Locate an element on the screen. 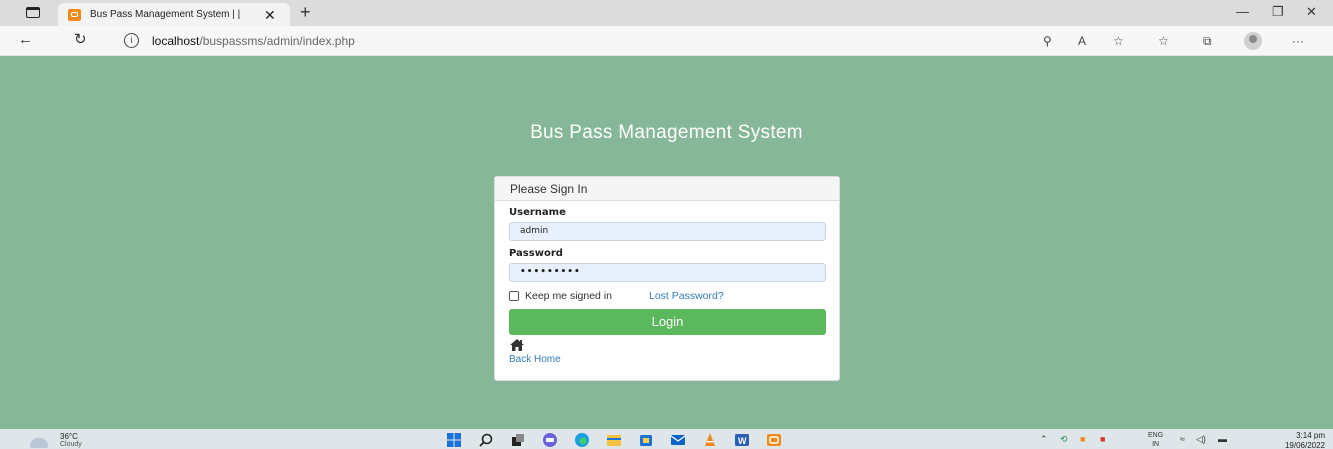 This screenshot has width=1333, height=449. username-label: Username is located at coordinates (537, 212).